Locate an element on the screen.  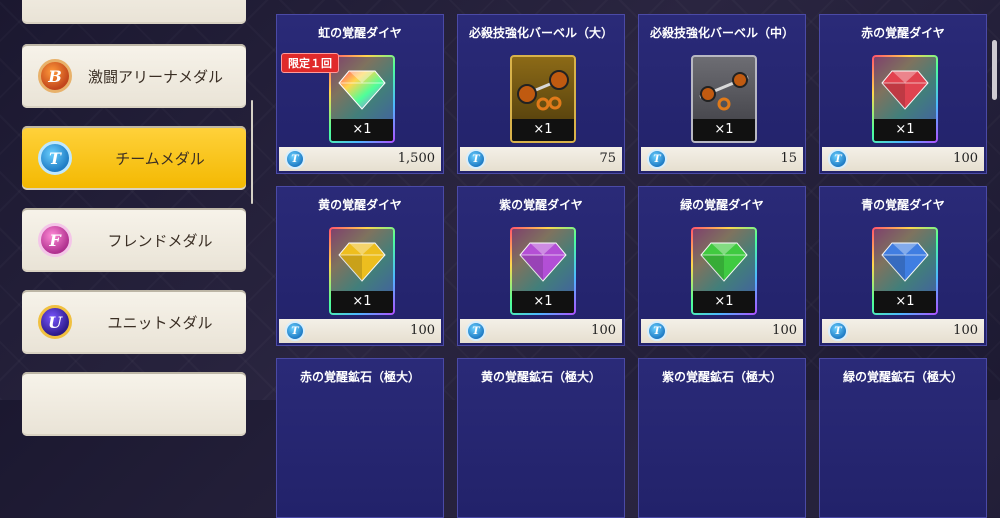
red-diamond-icon is located at coordinates (905, 89).